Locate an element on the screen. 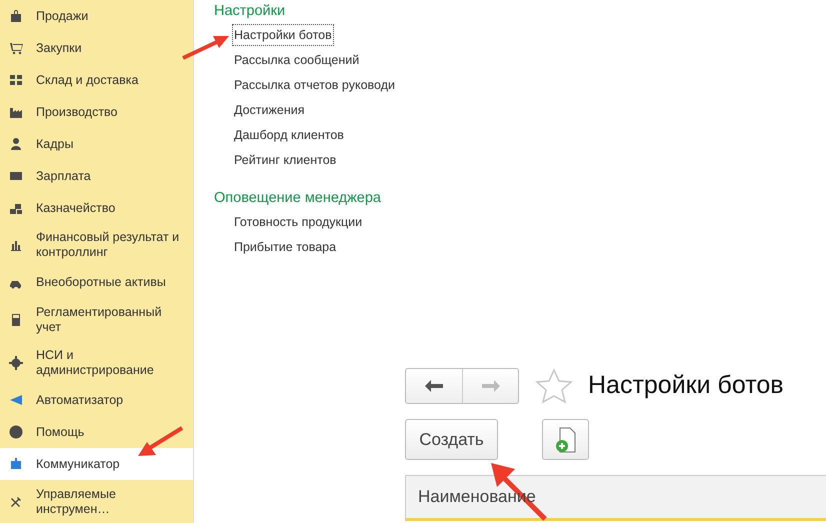  sidebar-item: Зарплата is located at coordinates (96, 176).